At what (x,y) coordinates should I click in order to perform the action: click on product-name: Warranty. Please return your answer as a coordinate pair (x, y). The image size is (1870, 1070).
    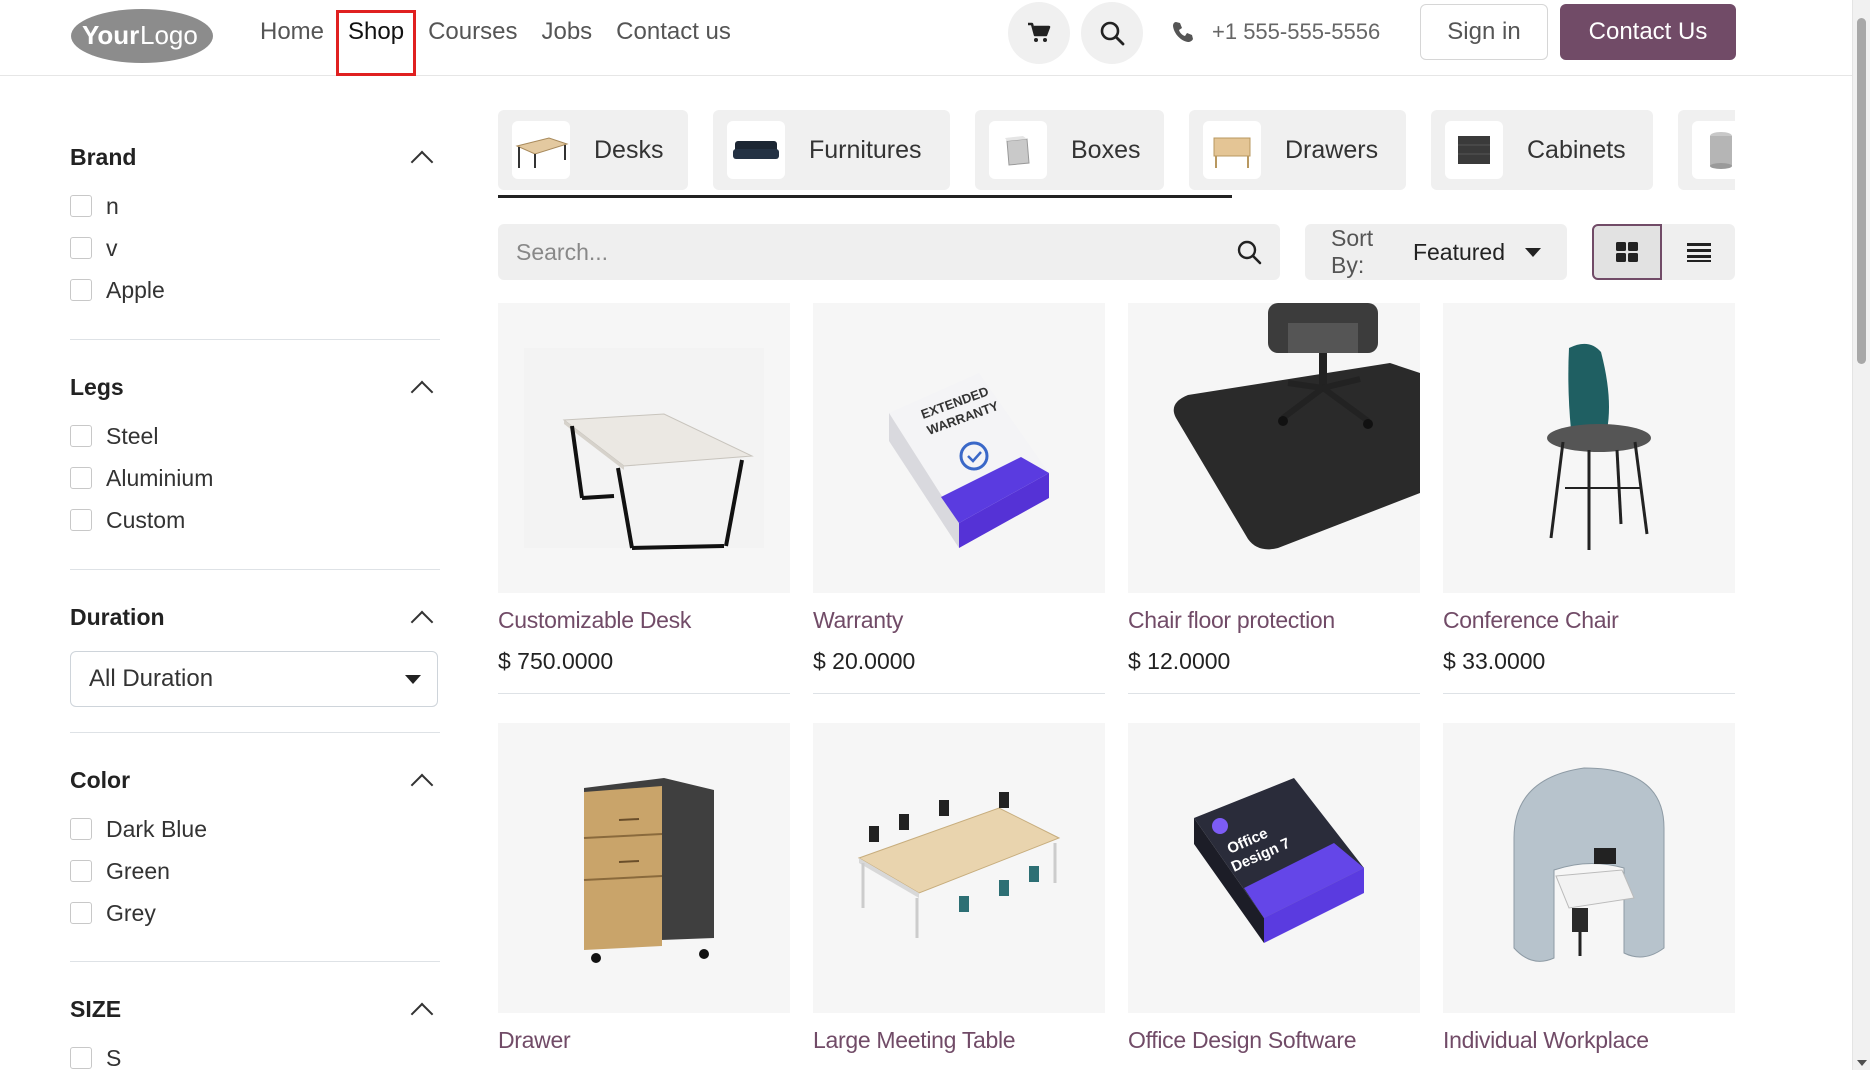
    Looking at the image, I should click on (959, 620).